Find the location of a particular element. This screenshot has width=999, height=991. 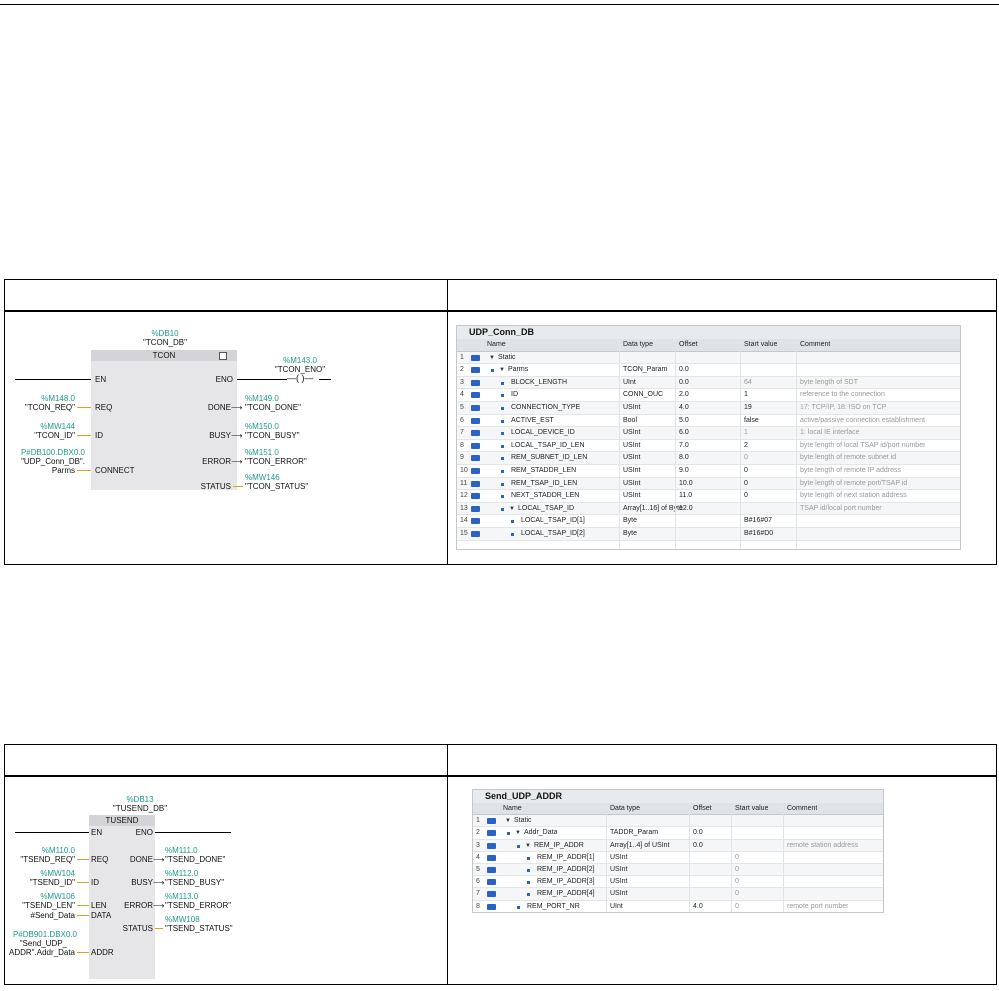

cell-start: 2 is located at coordinates (746, 446).